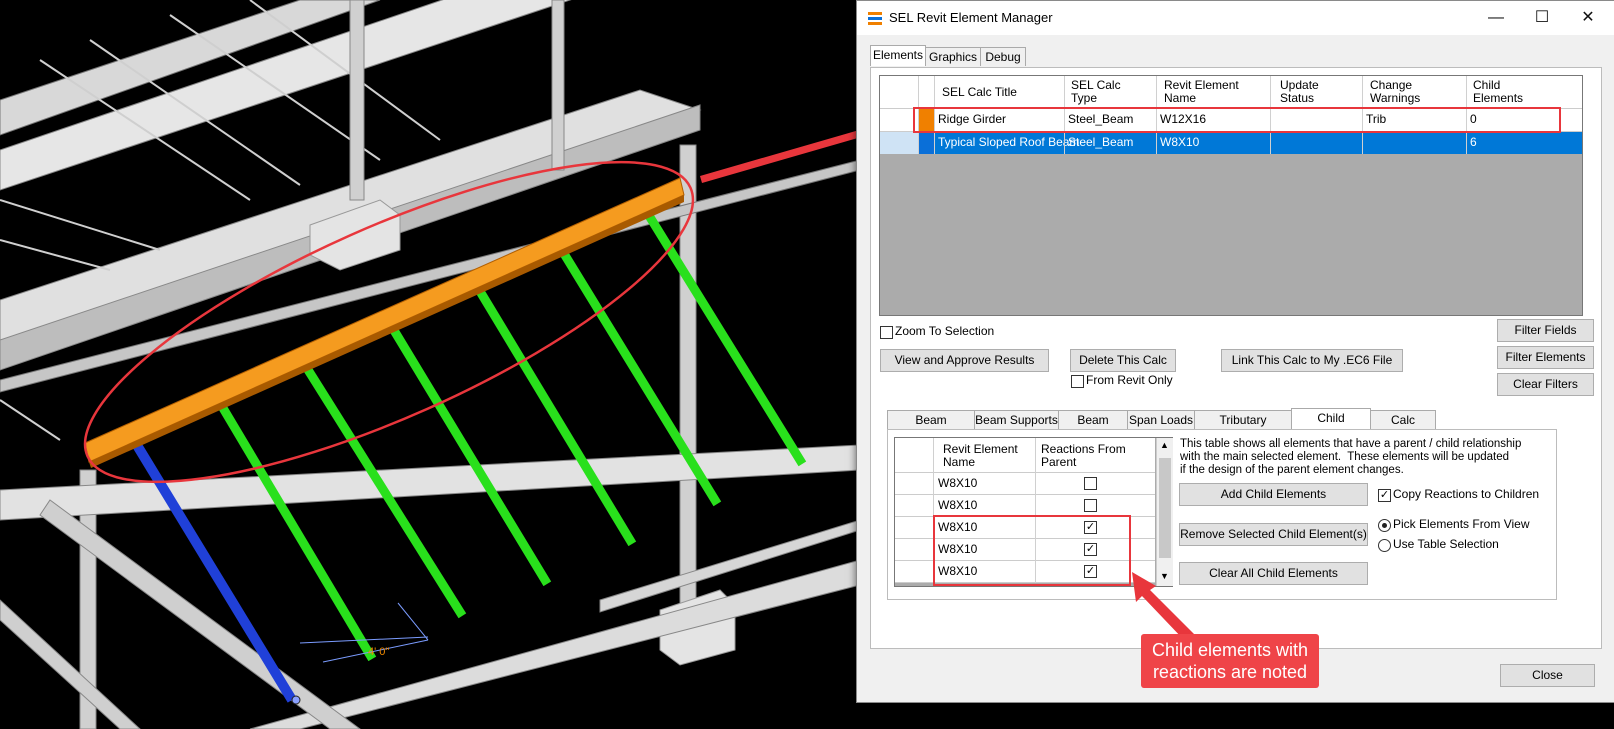 The width and height of the screenshot is (1614, 729). I want to click on callout-note: Child elements with reactions are noted, so click(1230, 661).